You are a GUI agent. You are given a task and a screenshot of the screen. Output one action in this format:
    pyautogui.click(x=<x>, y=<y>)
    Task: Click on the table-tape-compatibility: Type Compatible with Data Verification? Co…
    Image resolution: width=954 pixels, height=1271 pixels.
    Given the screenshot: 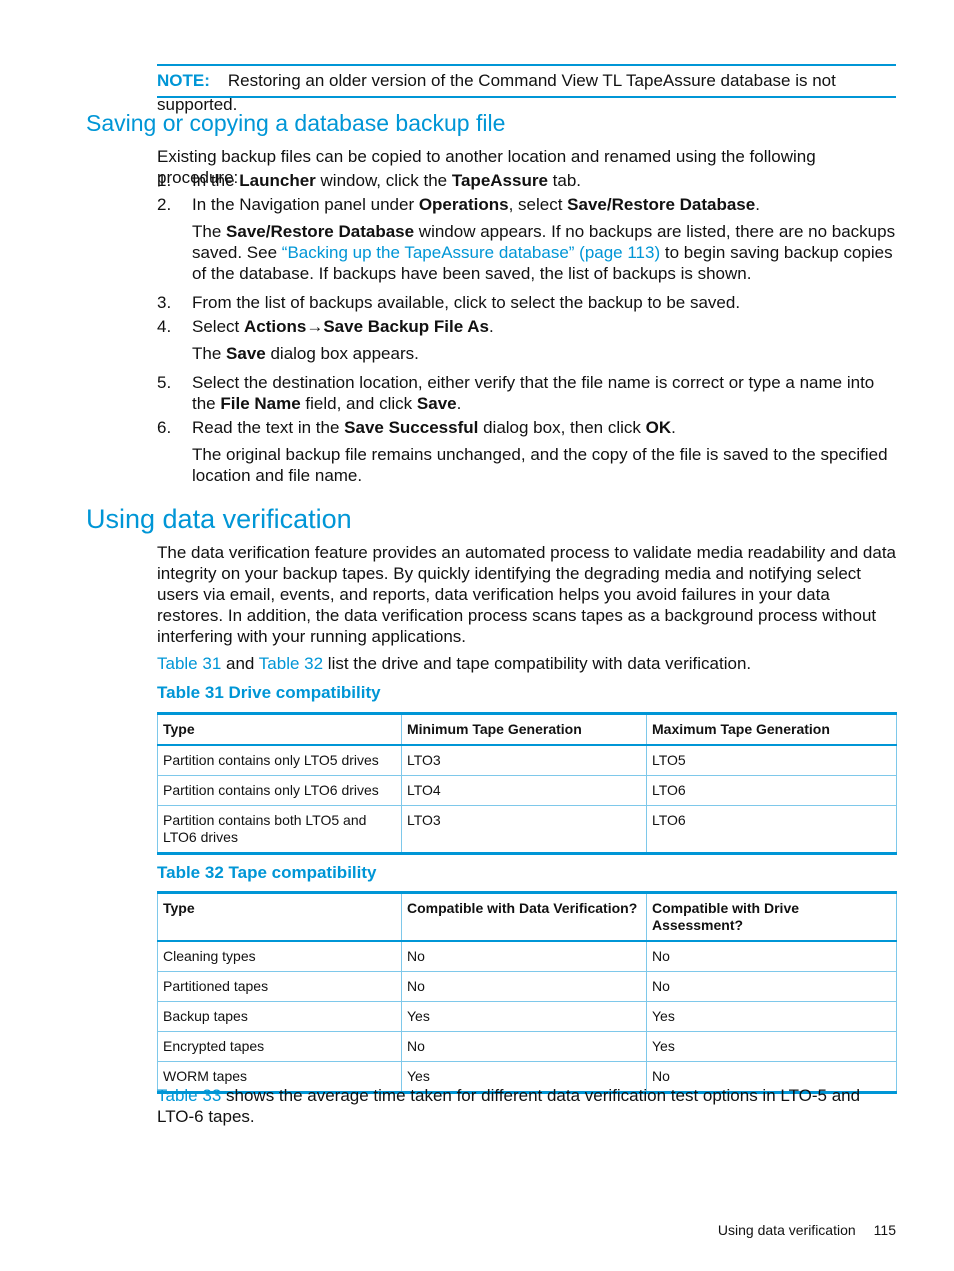 What is the action you would take?
    pyautogui.click(x=527, y=992)
    